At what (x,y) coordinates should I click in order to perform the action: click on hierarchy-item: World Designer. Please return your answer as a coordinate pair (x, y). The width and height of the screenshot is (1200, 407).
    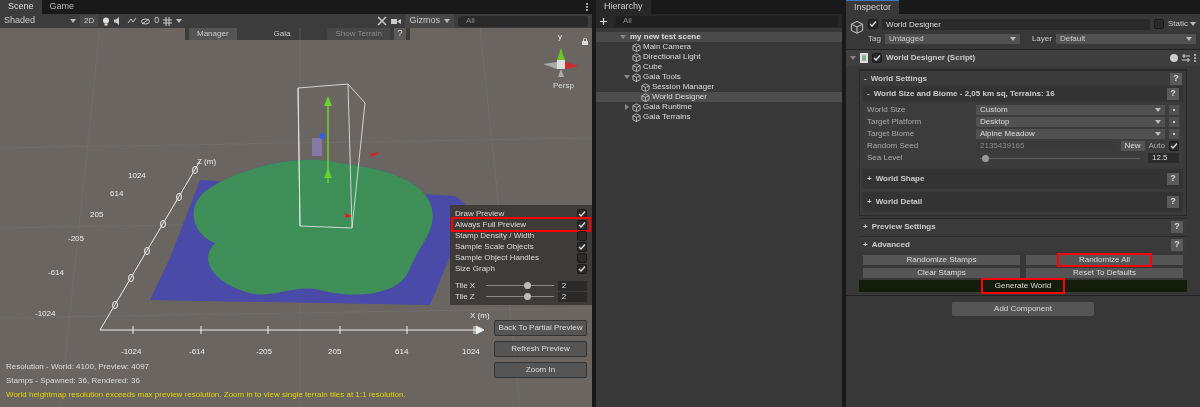
    Looking at the image, I should click on (719, 97).